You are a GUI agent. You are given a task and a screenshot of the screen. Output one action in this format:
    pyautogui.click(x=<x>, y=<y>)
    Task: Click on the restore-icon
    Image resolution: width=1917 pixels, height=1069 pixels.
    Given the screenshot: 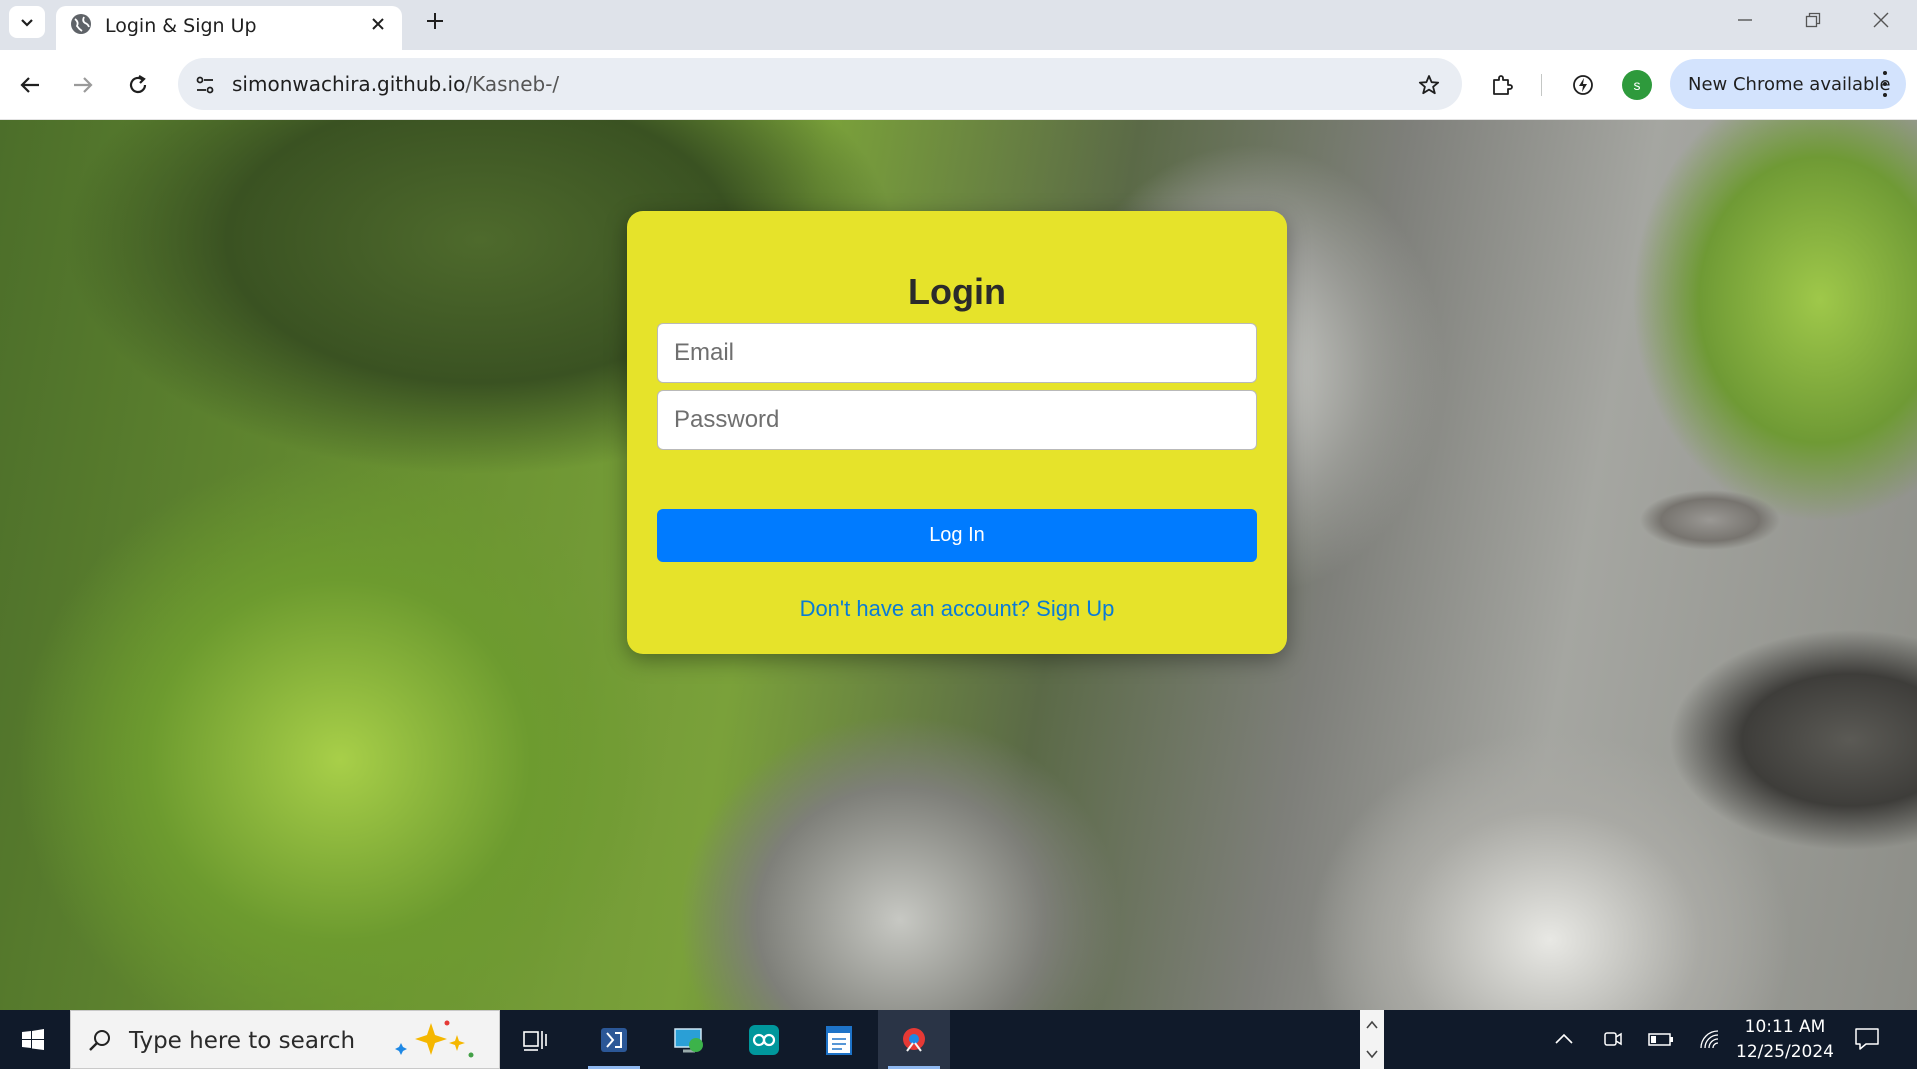 What is the action you would take?
    pyautogui.click(x=1813, y=20)
    